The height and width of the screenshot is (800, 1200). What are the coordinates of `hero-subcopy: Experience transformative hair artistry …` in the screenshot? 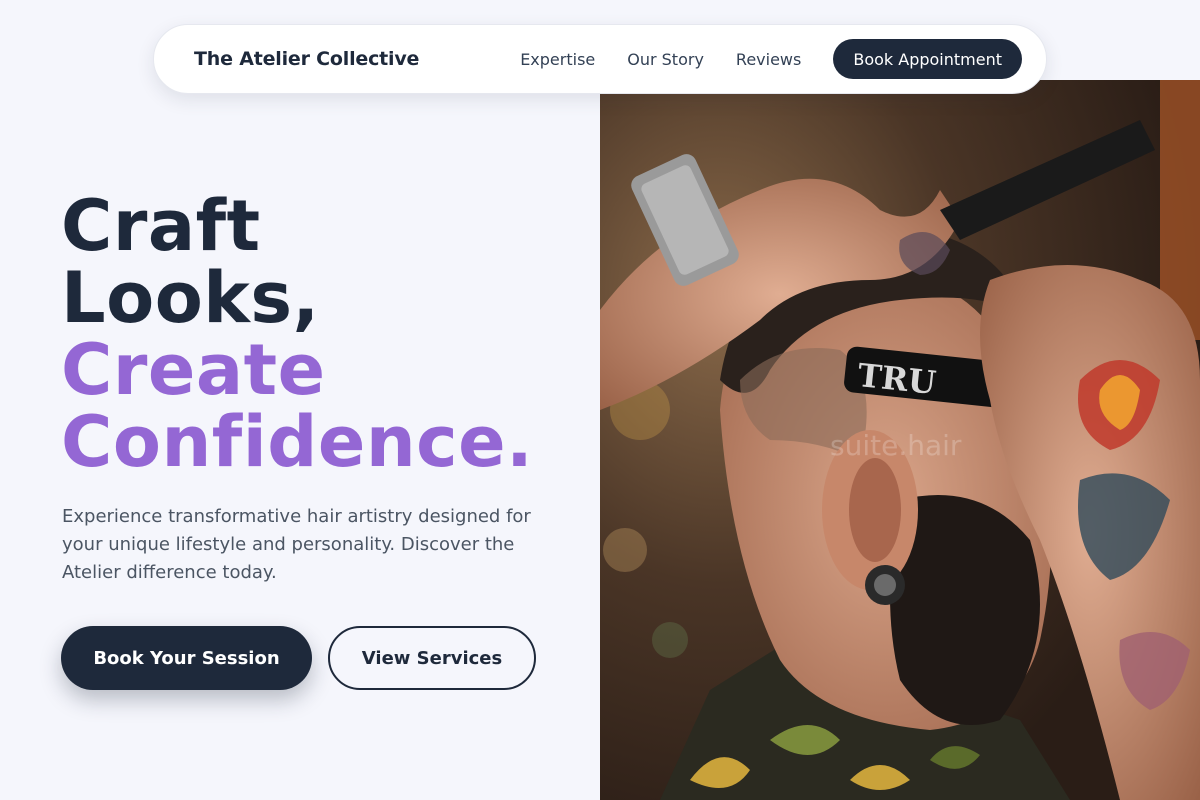 It's located at (296, 544).